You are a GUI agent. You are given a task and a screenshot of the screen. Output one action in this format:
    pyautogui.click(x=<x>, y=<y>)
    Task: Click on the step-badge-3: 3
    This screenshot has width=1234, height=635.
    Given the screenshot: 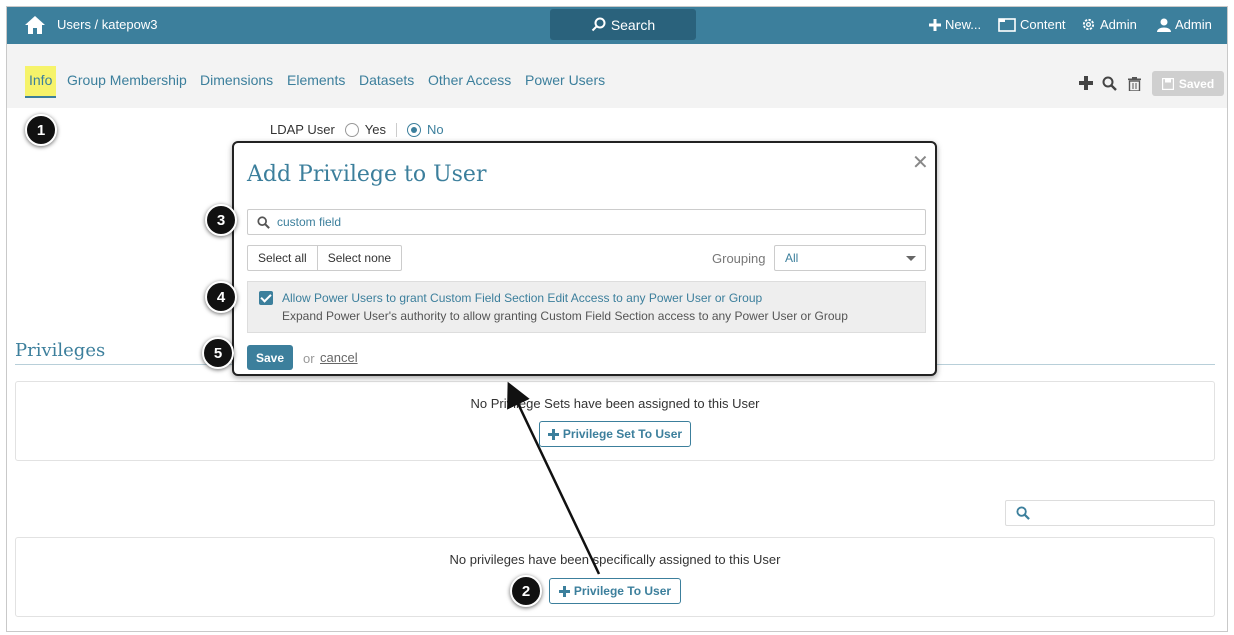 What is the action you would take?
    pyautogui.click(x=221, y=220)
    